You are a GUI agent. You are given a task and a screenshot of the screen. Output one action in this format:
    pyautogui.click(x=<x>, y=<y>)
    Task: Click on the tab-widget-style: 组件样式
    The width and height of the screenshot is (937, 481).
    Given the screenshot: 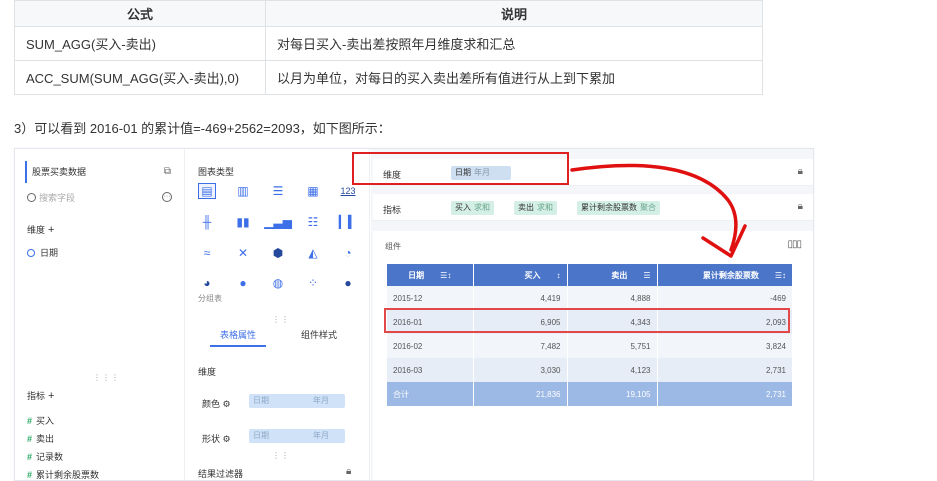 What is the action you would take?
    pyautogui.click(x=319, y=337)
    